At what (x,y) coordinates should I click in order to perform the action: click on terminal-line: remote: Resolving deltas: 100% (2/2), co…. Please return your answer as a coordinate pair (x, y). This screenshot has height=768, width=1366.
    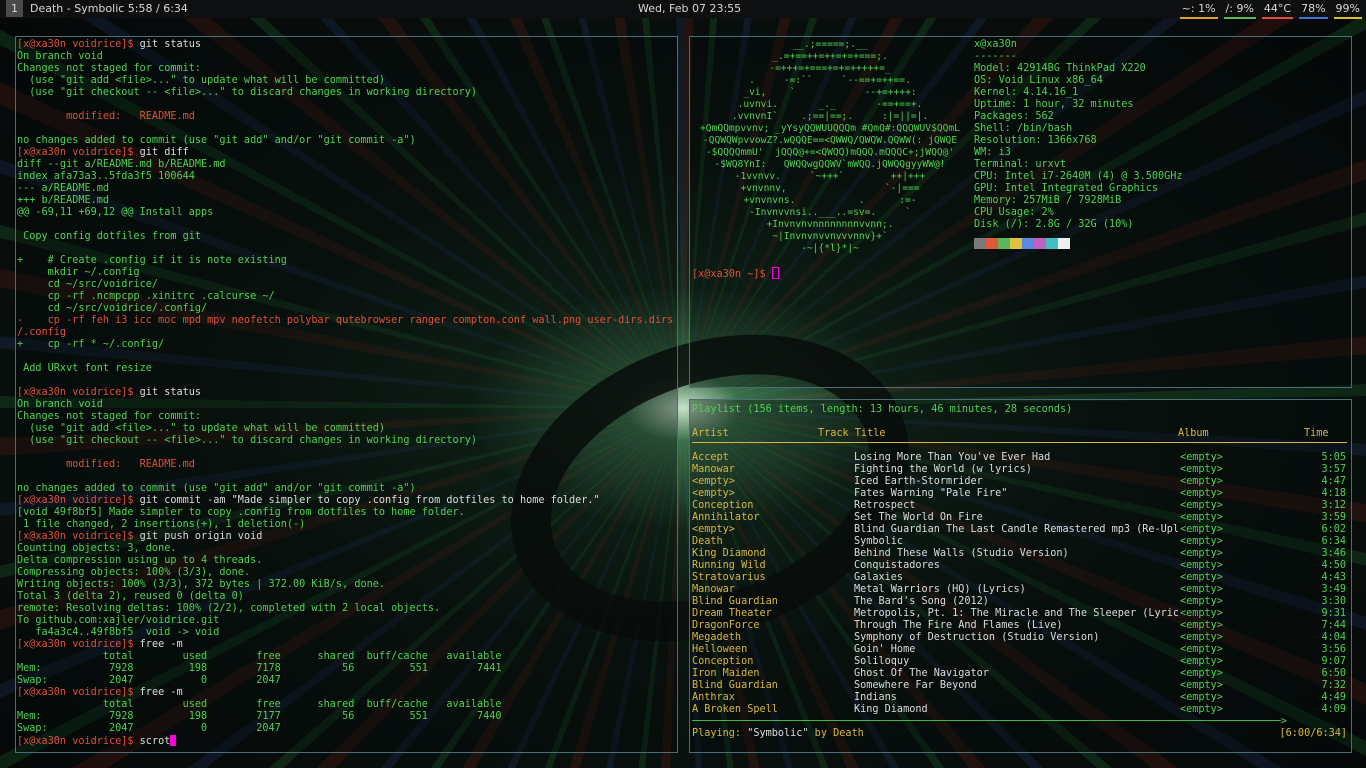
    Looking at the image, I should click on (346, 609).